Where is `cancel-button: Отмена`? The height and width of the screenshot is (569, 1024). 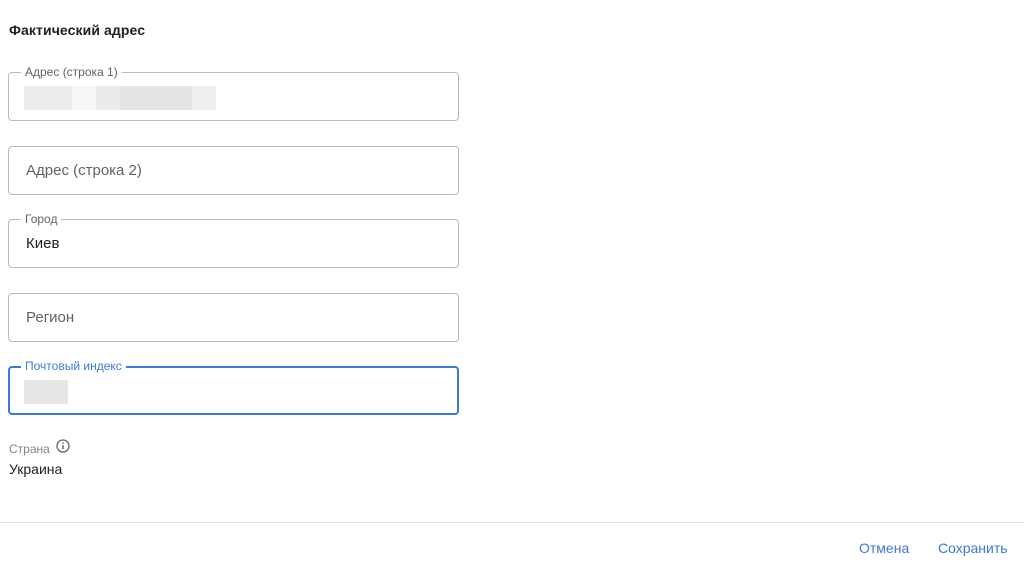
cancel-button: Отмена is located at coordinates (884, 548).